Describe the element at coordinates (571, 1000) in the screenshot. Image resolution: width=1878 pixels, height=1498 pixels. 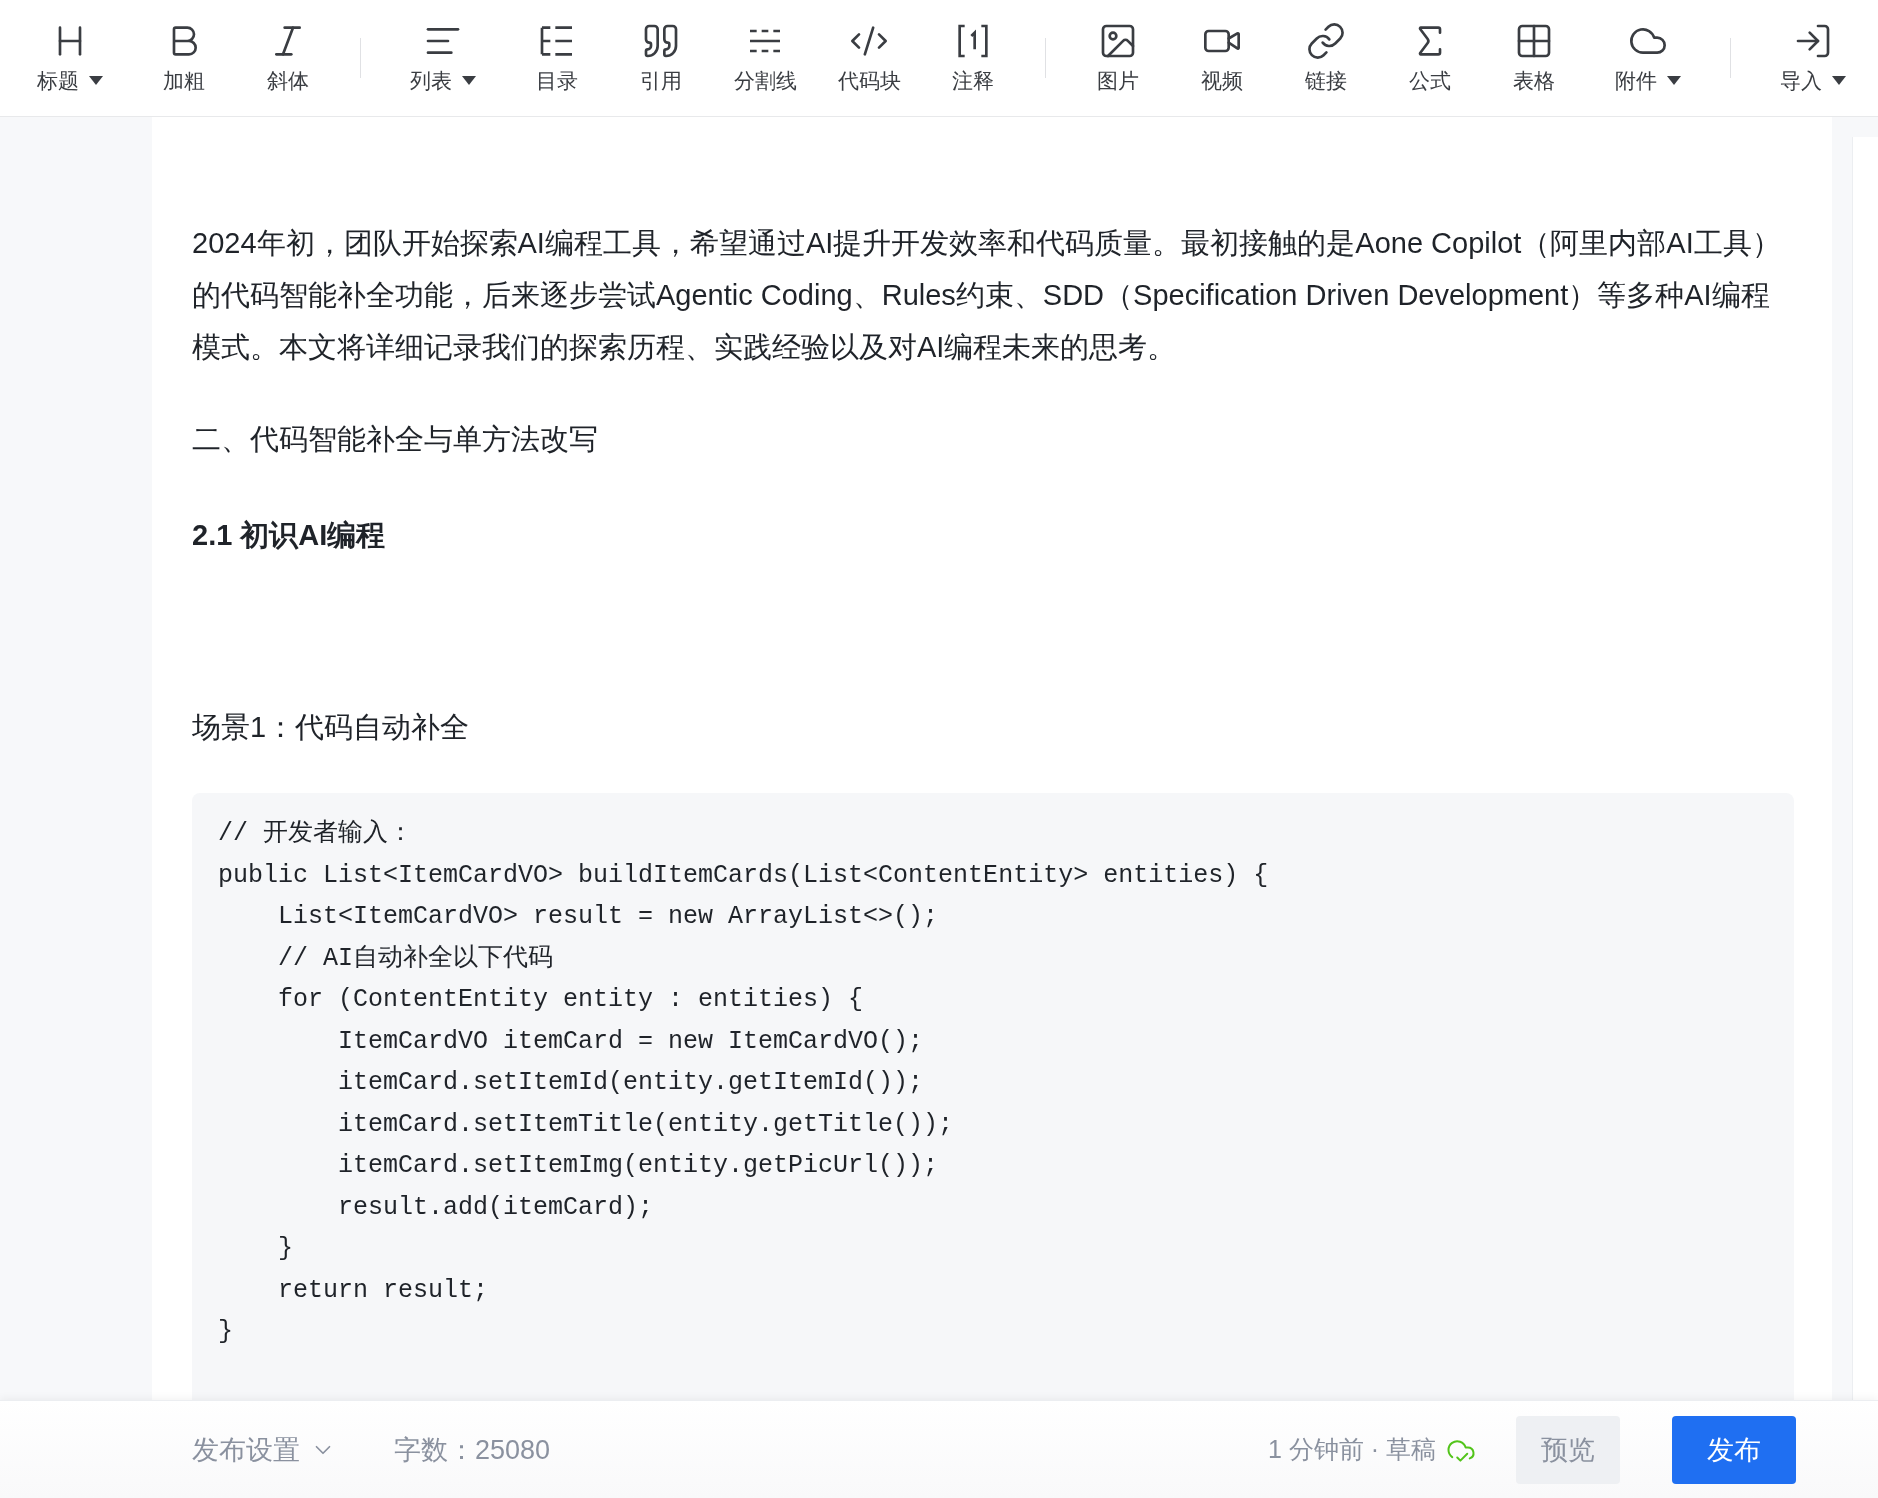
I see `code-line: for (ContentEntity entity : entities) {` at that location.